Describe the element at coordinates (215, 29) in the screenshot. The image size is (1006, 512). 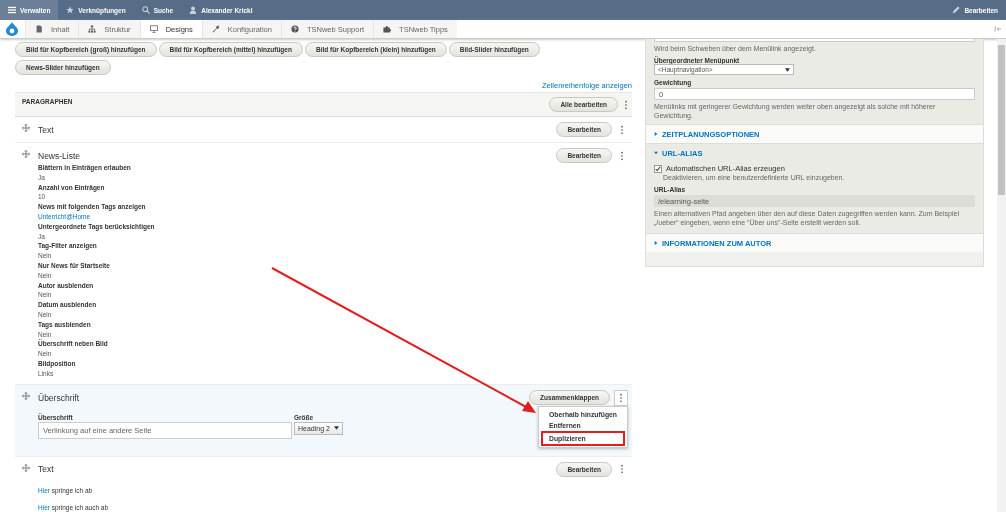
I see `wrench-icon` at that location.